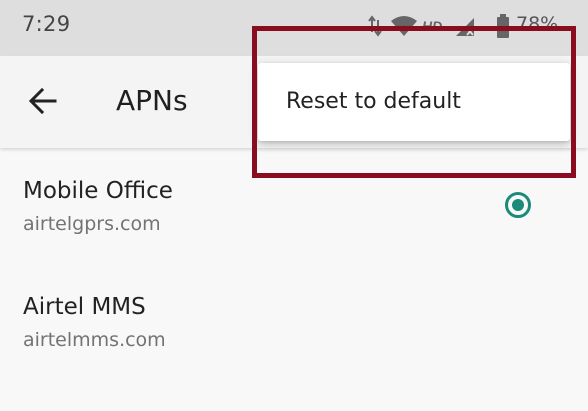  I want to click on data-arrows-icon, so click(375, 26).